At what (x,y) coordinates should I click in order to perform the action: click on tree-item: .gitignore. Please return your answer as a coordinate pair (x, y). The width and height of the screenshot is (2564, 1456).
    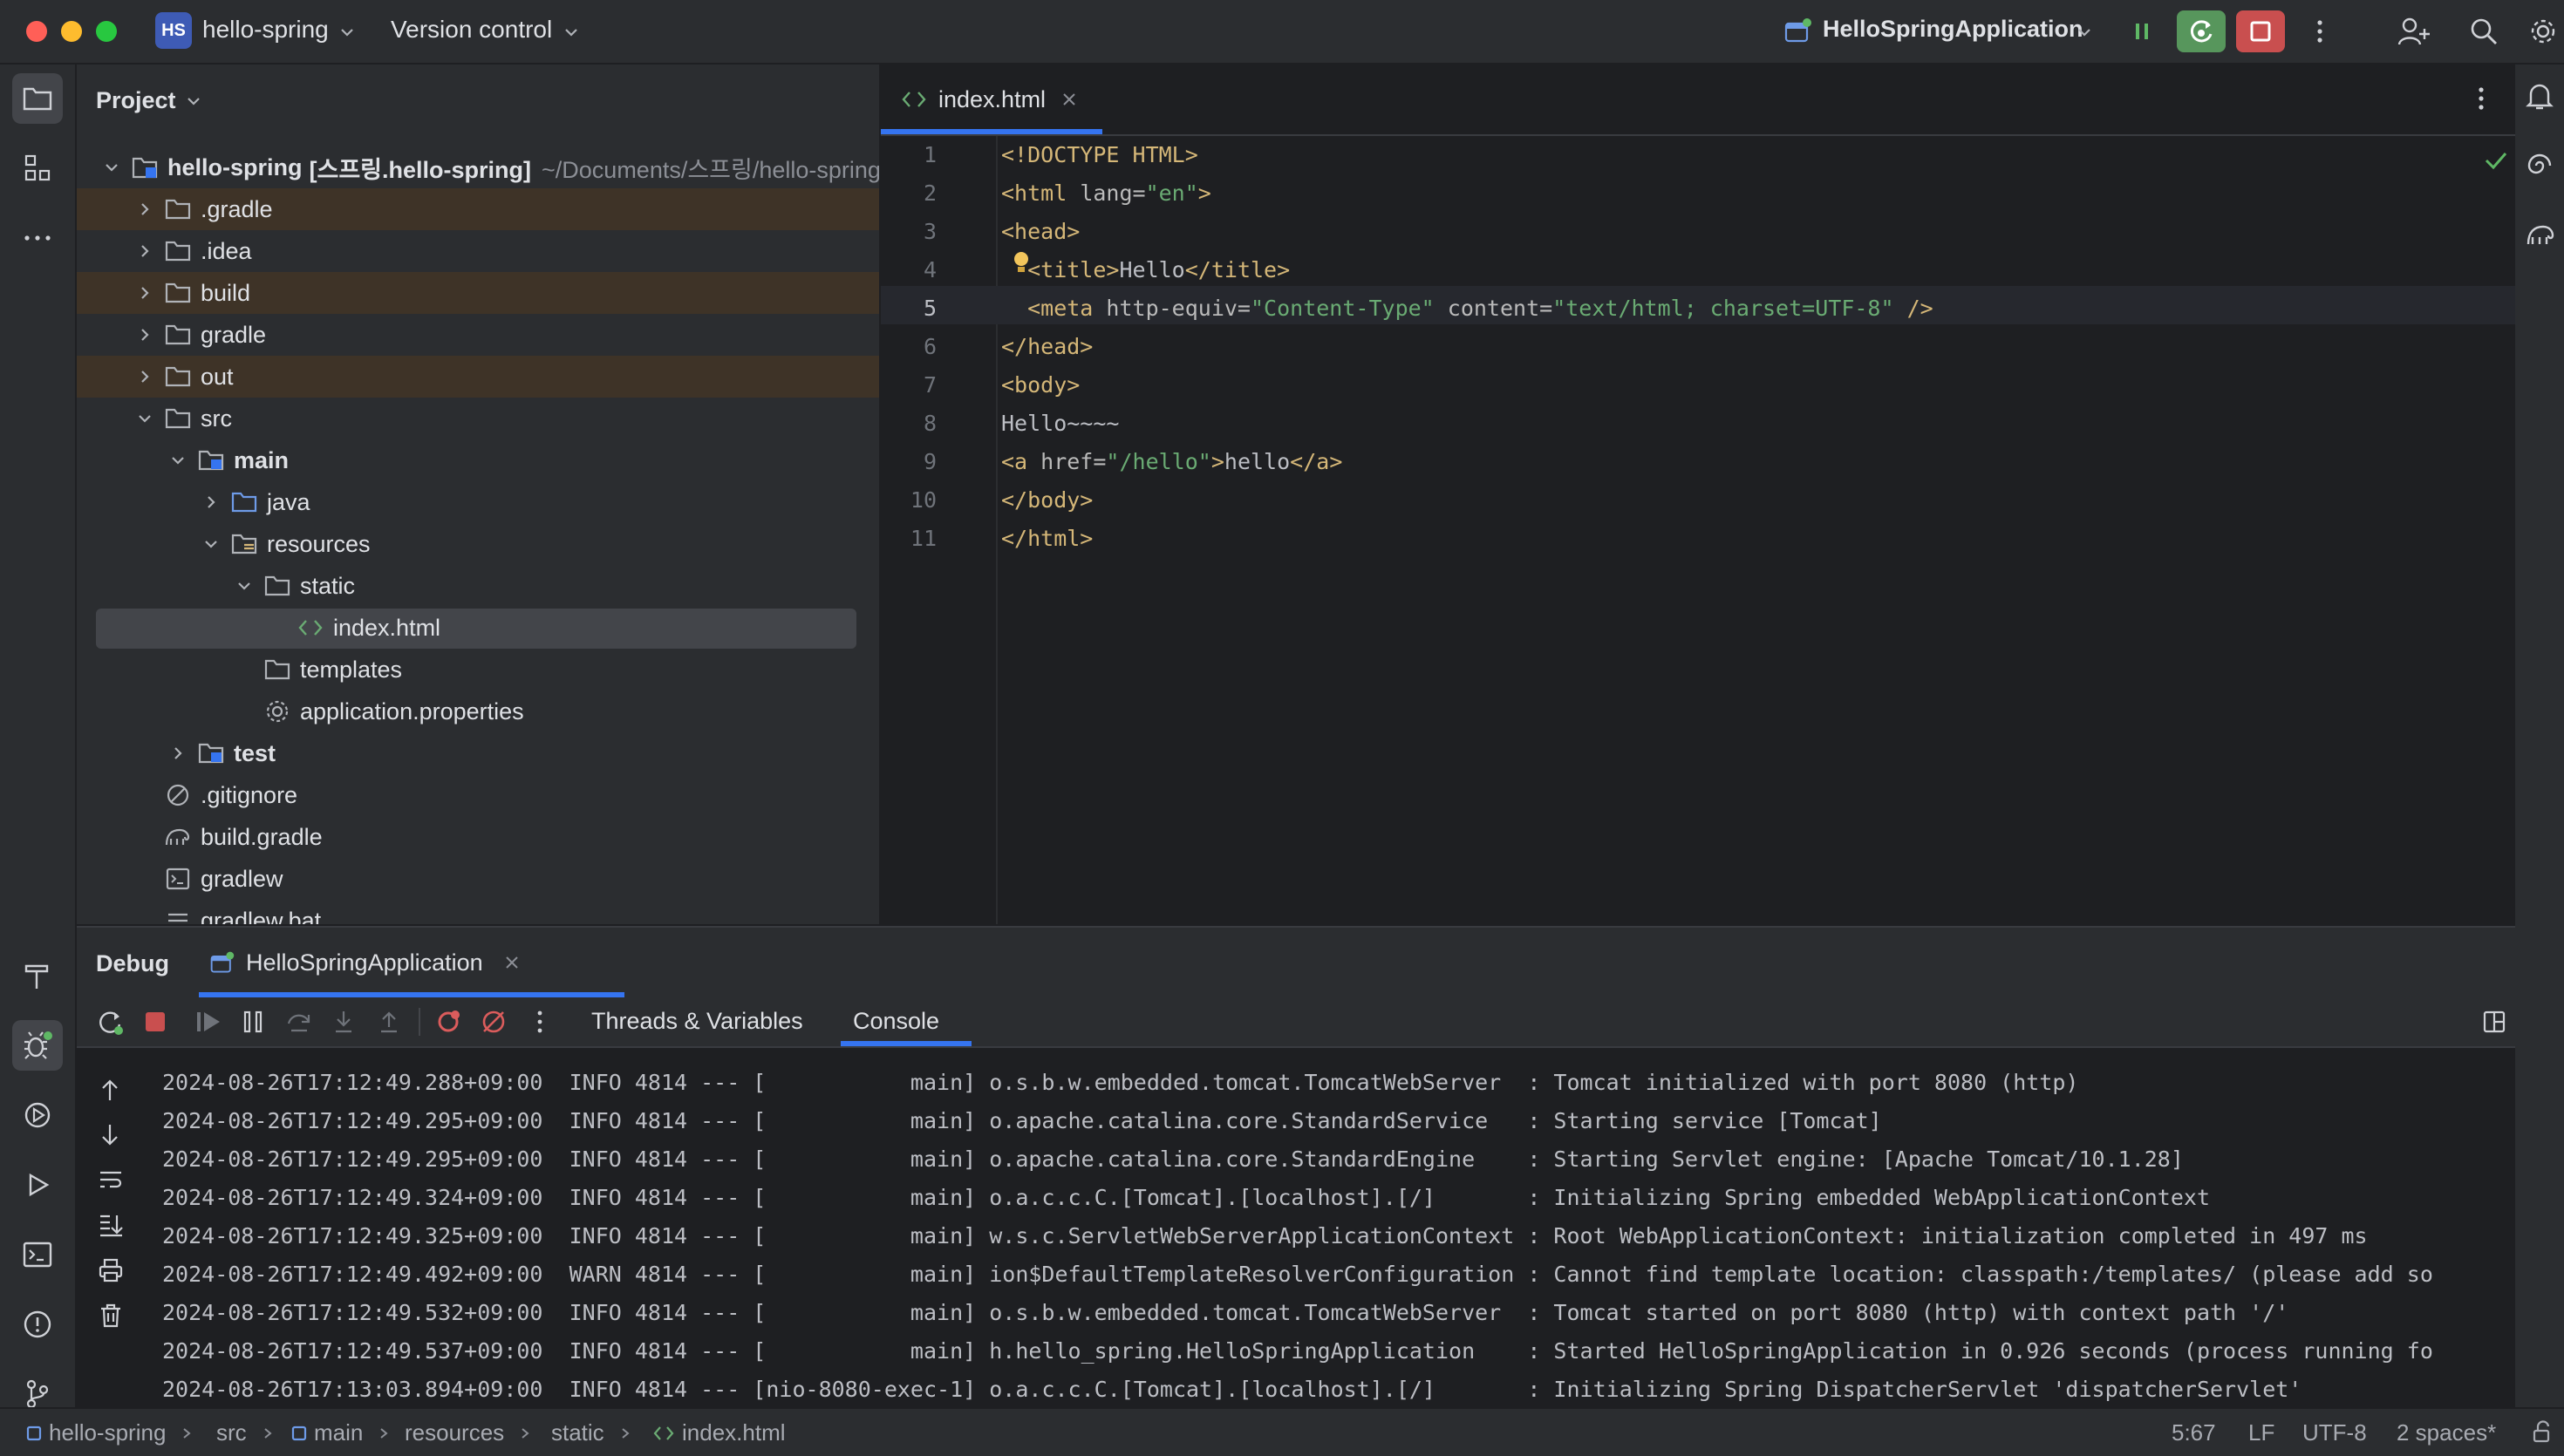
    Looking at the image, I should click on (478, 795).